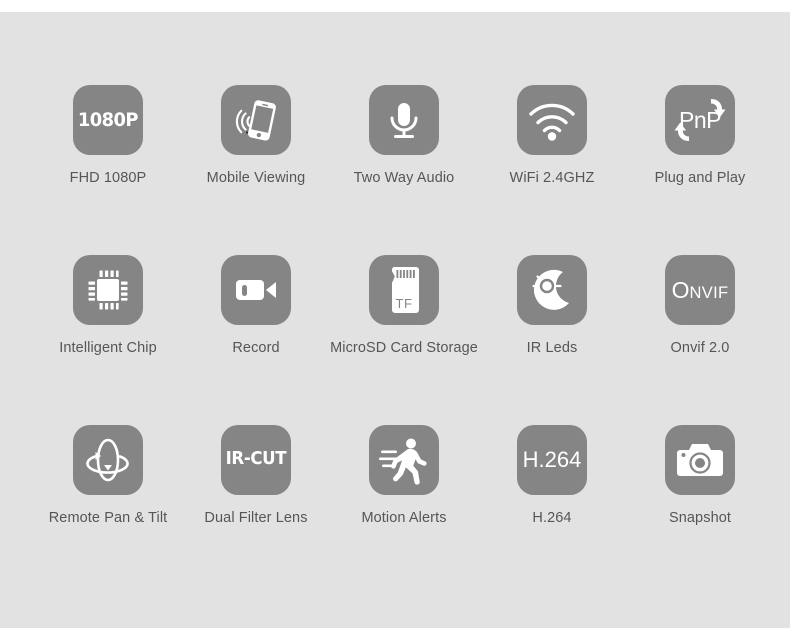  I want to click on 1080p-text-icon: 1080P, so click(108, 119).